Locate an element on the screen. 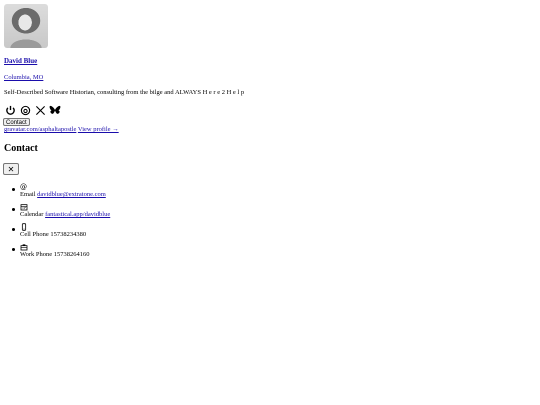  list-item: Calendar fantastical.app/davidblue is located at coordinates (60, 213).